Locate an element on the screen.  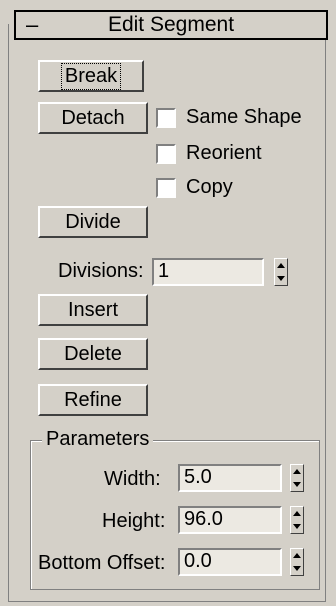
delete-button: Delete is located at coordinates (93, 354).